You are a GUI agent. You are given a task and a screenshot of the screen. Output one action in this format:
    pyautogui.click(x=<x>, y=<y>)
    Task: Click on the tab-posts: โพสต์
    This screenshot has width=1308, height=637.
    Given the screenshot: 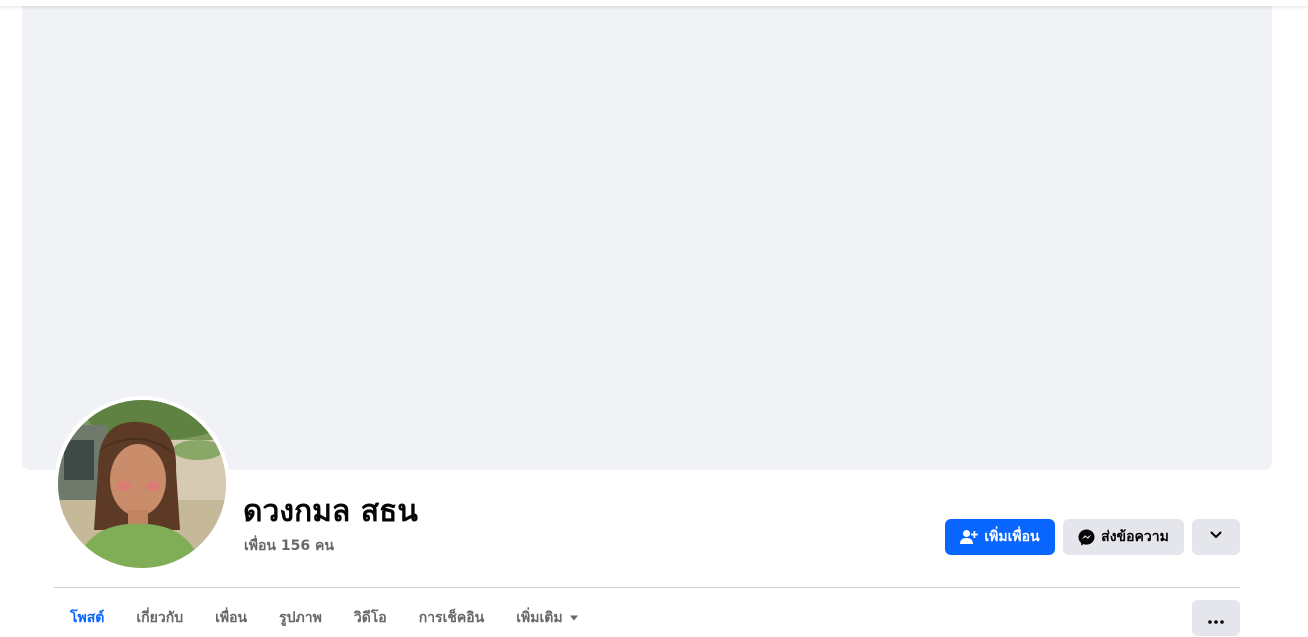 What is the action you would take?
    pyautogui.click(x=87, y=618)
    